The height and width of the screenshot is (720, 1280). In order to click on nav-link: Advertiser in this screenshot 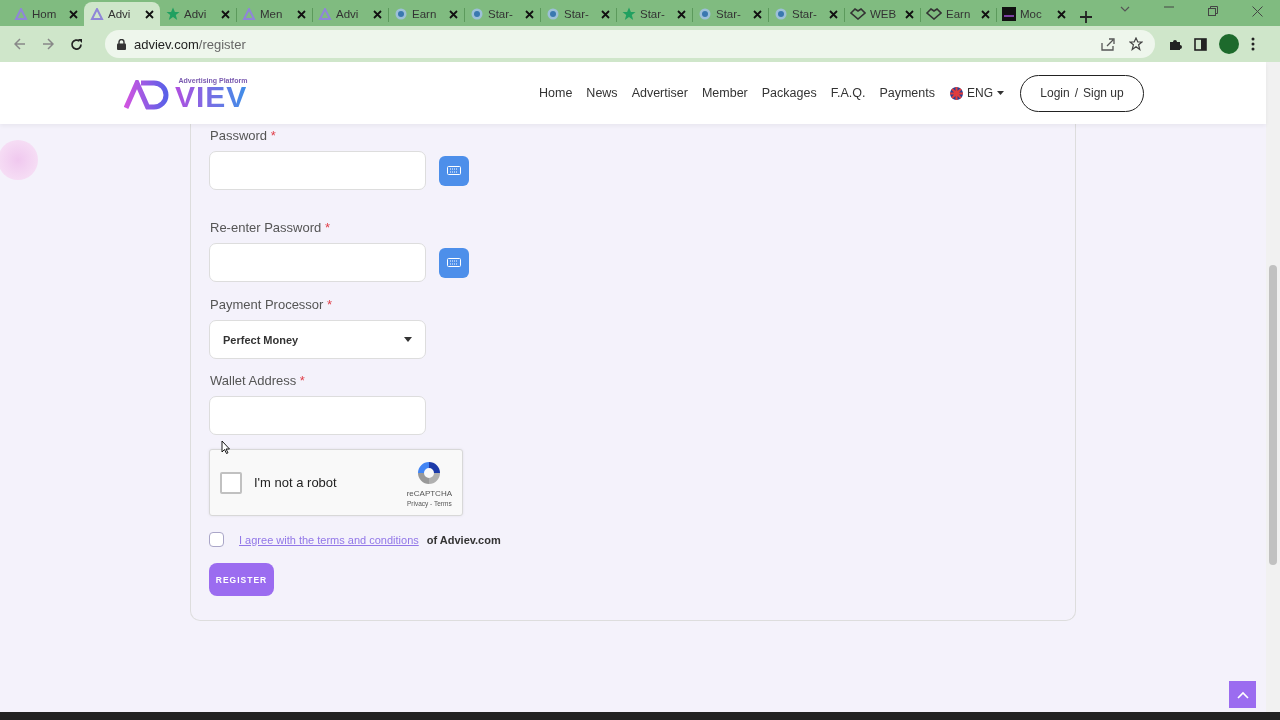, I will do `click(659, 93)`.